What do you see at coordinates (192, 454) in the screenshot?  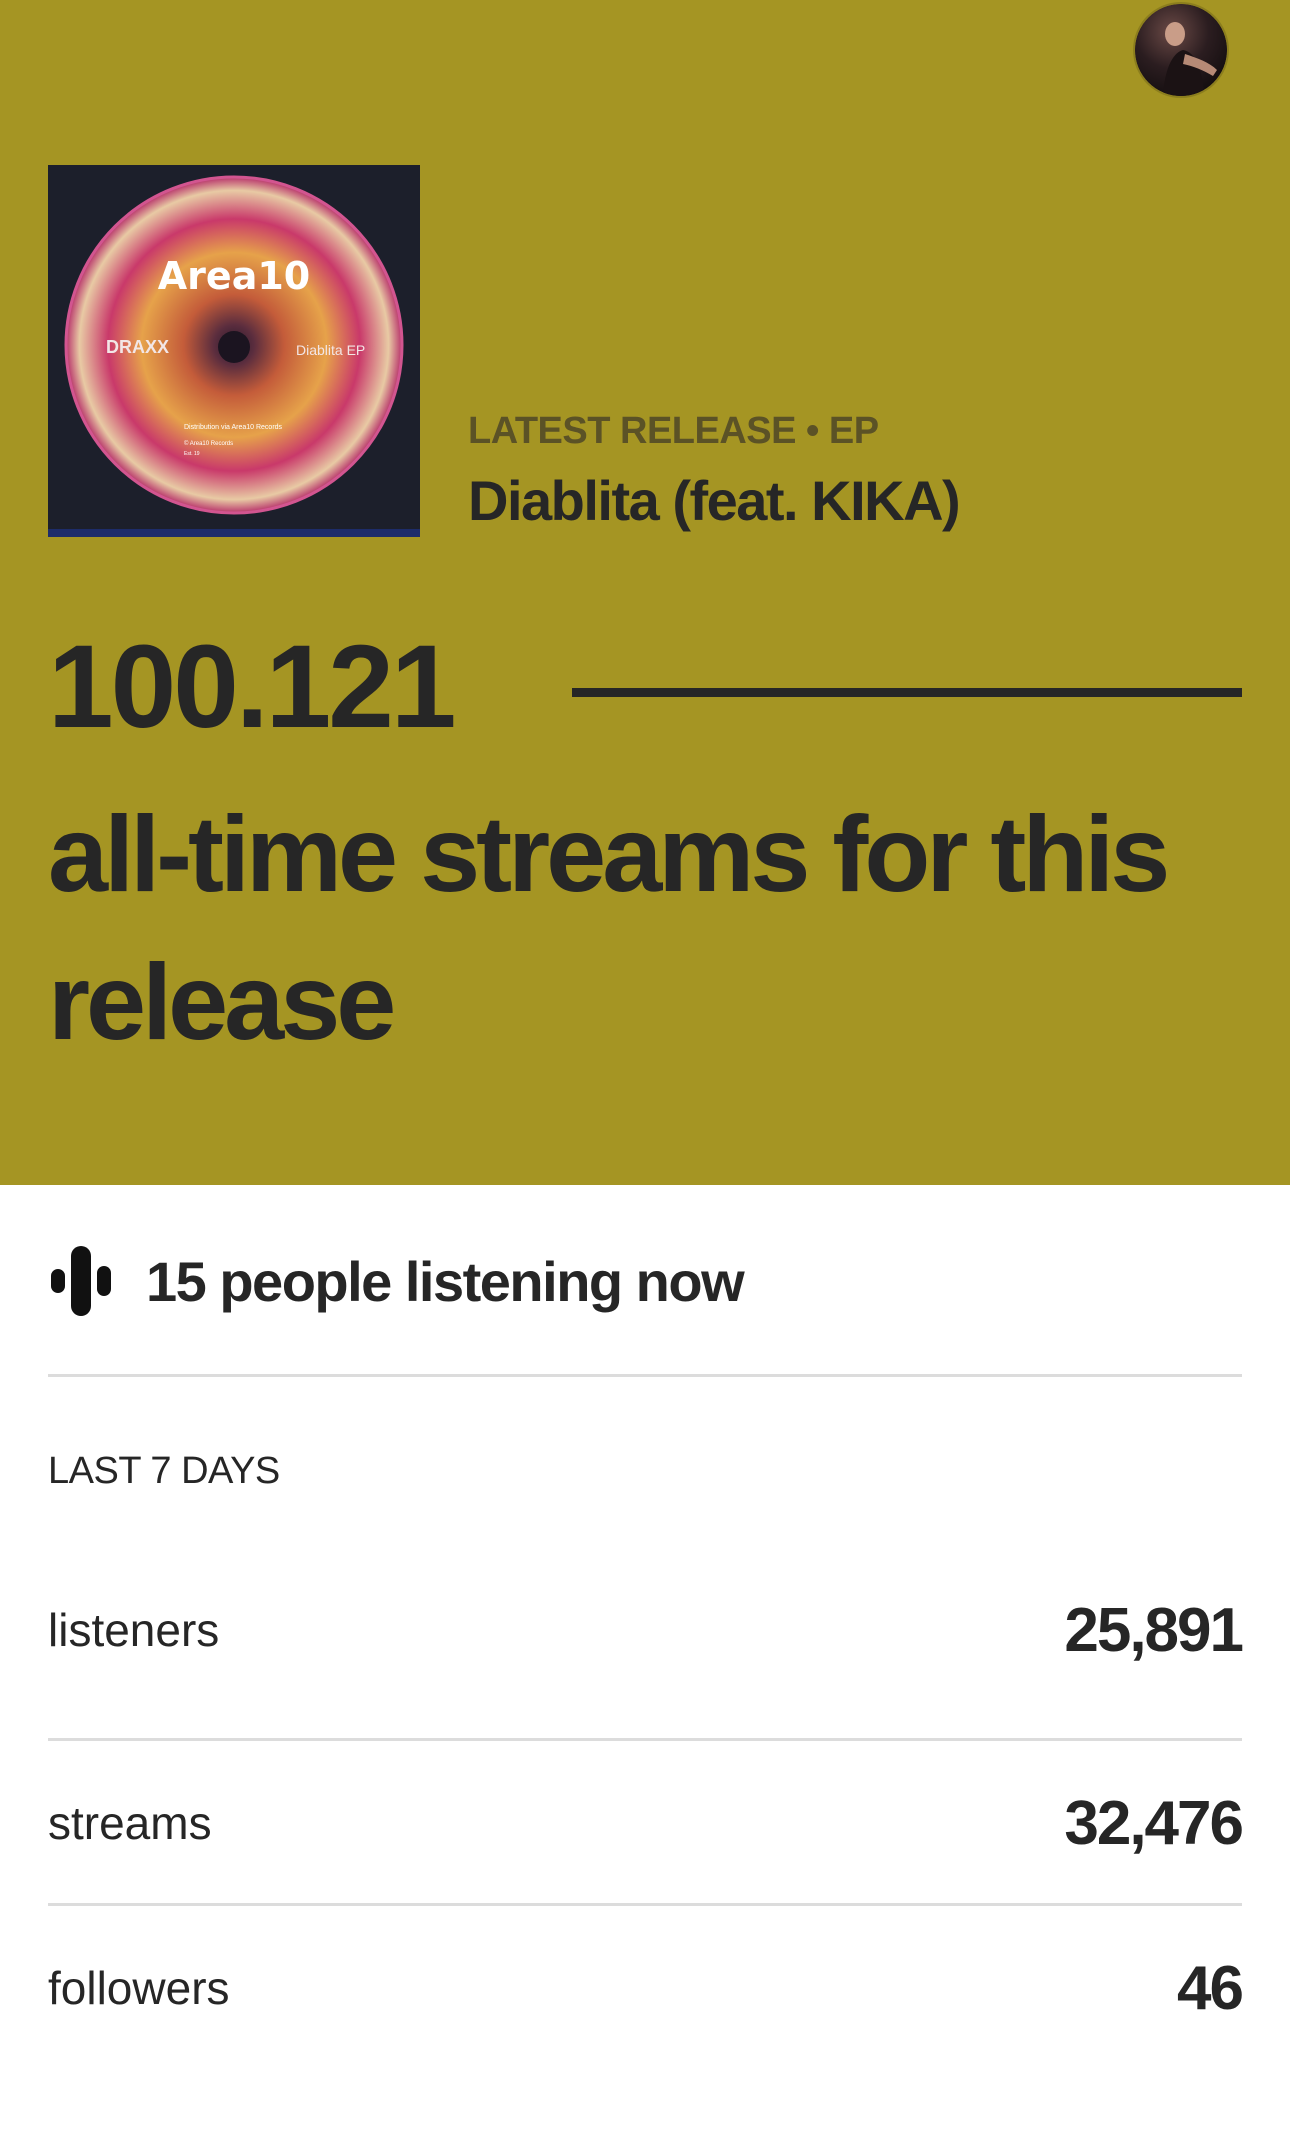 I see `cover-small-print: Est. 19` at bounding box center [192, 454].